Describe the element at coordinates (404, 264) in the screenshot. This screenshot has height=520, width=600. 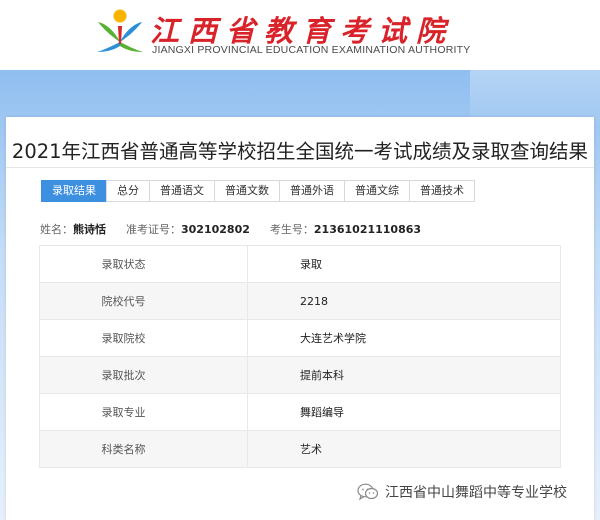
I see `row-value: 录取` at that location.